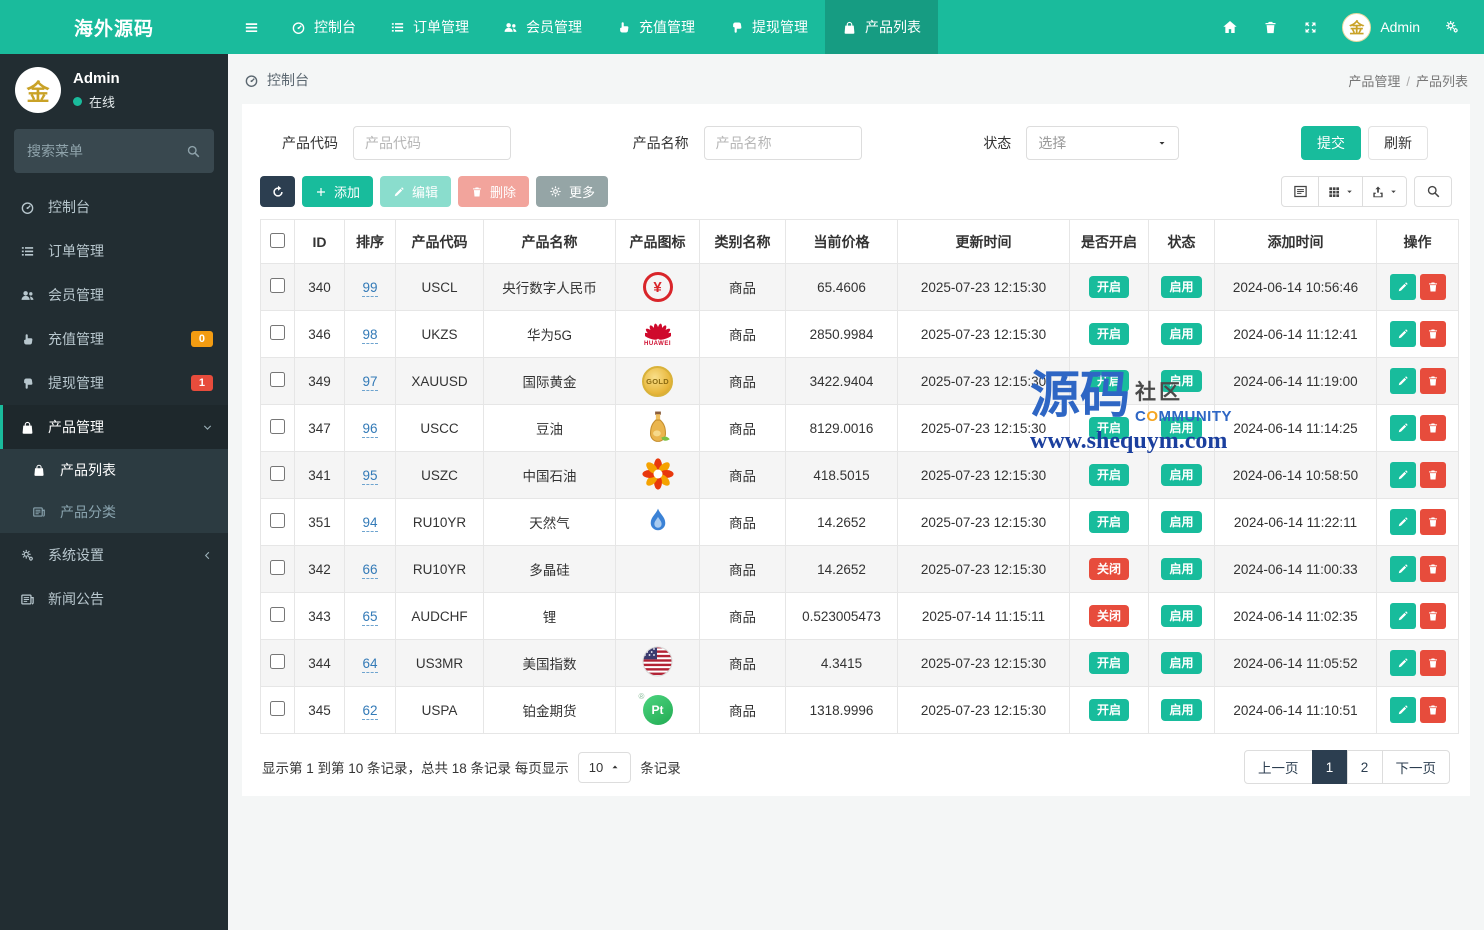 This screenshot has height=930, width=1484. Describe the element at coordinates (494, 191) in the screenshot. I see `delete-button: 删除` at that location.